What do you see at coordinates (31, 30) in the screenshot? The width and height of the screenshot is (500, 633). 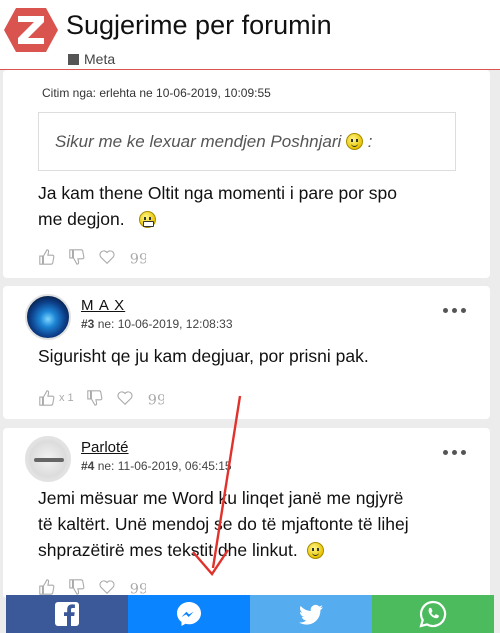 I see `forum-logo-icon` at bounding box center [31, 30].